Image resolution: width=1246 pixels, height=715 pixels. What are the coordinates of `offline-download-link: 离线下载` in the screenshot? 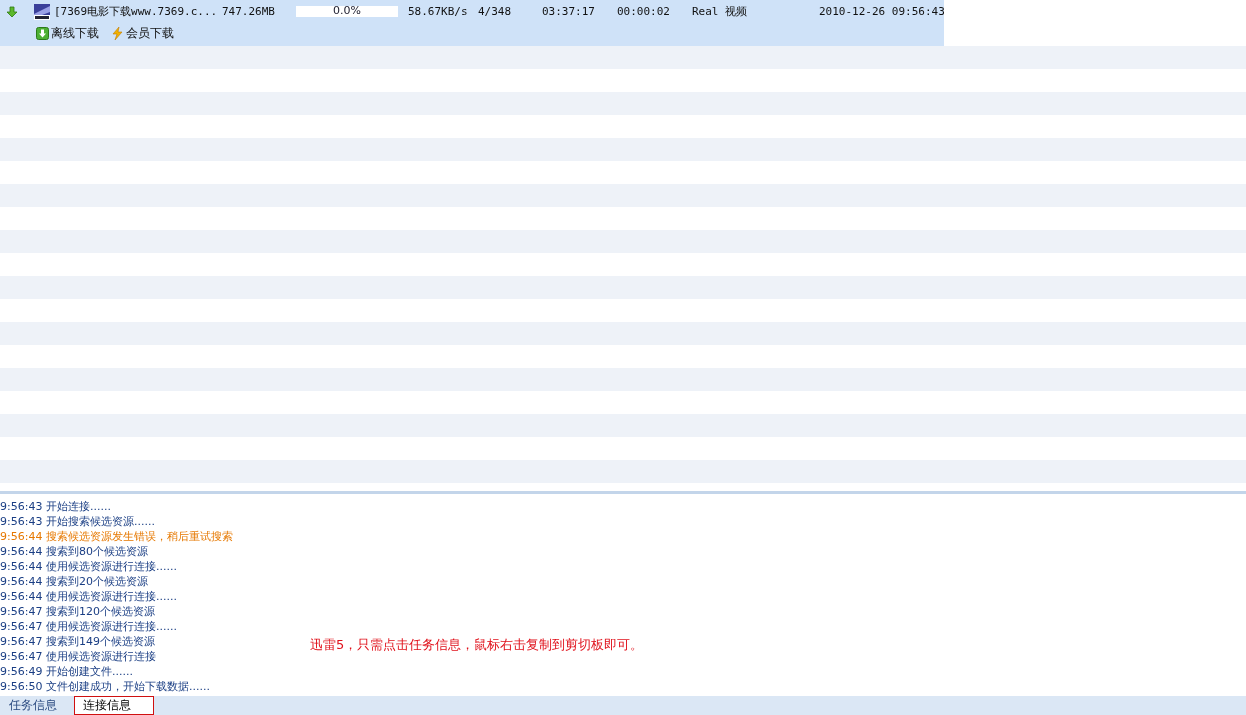 It's located at (67, 33).